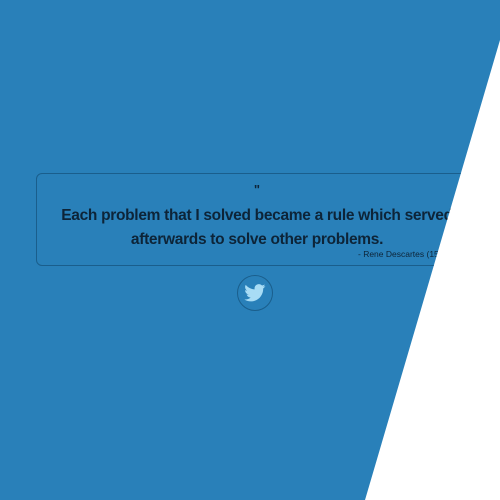 The width and height of the screenshot is (500, 500). I want to click on quote-author: - Rene Descartes (1596-1650), so click(415, 254).